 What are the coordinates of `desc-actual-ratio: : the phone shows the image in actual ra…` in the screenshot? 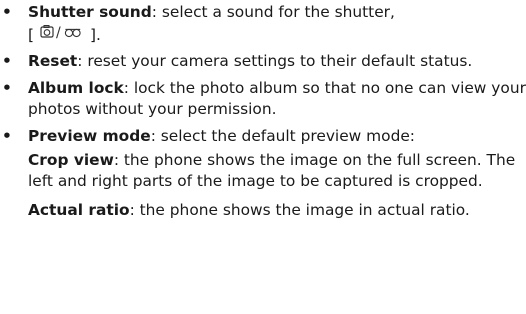 It's located at (299, 209).